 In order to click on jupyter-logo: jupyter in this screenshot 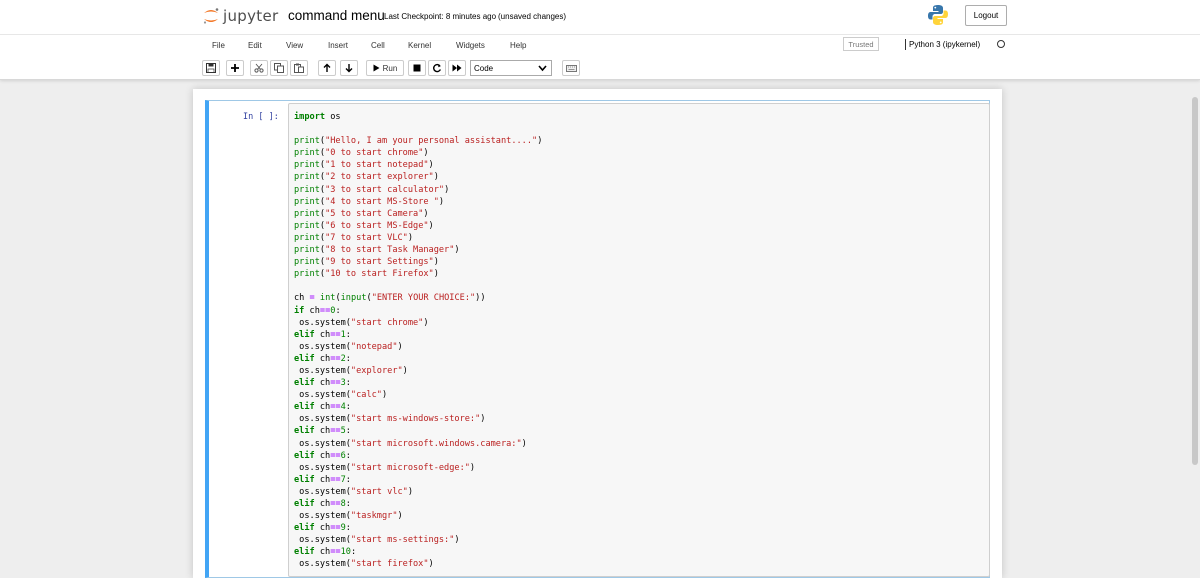, I will do `click(240, 16)`.